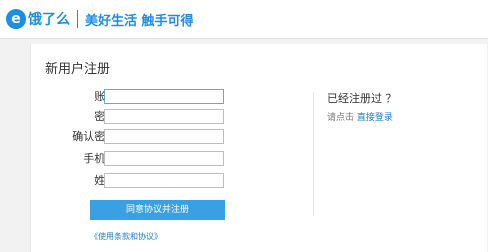 The height and width of the screenshot is (252, 488). I want to click on logo-divider, so click(77, 19).